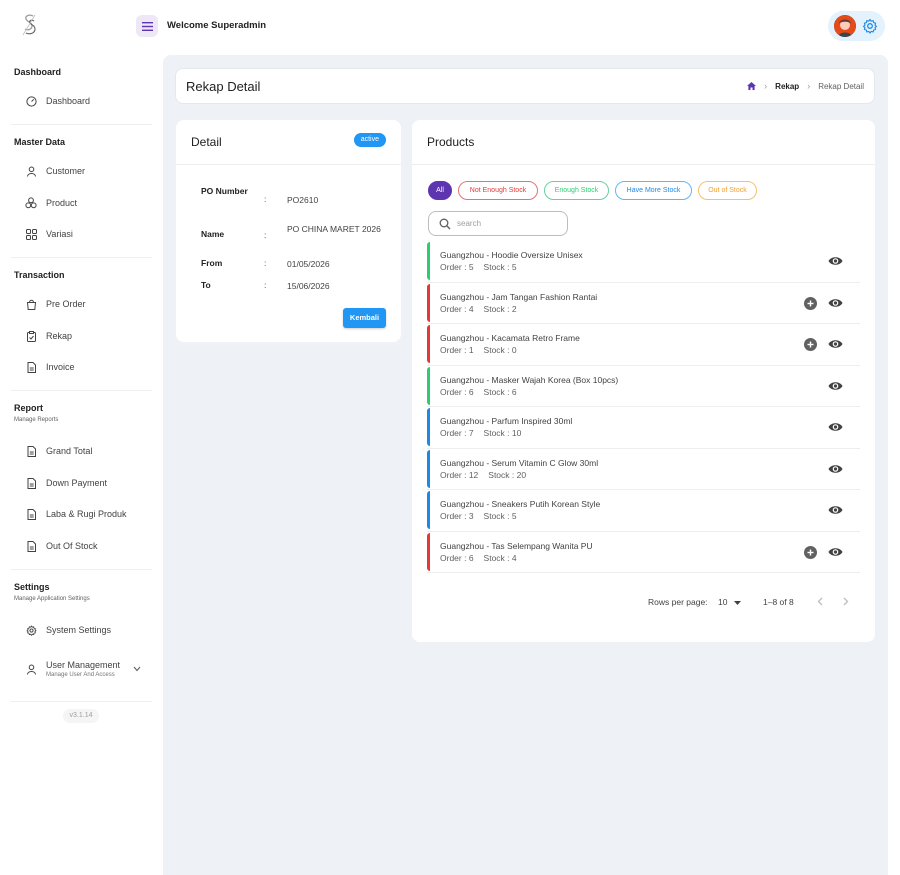 This screenshot has width=900, height=875. Describe the element at coordinates (83, 171) in the screenshot. I see `sidebar-item-customer: Customer` at that location.